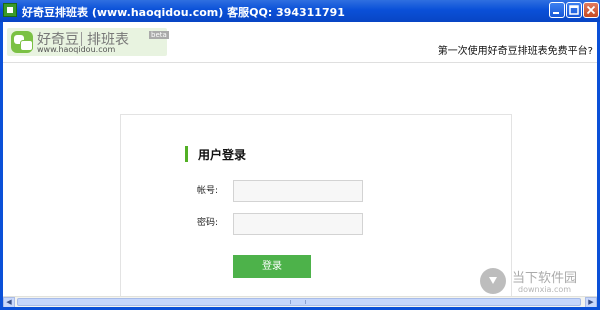 The width and height of the screenshot is (600, 310). Describe the element at coordinates (208, 223) in the screenshot. I see `password-label: 密码:` at that location.